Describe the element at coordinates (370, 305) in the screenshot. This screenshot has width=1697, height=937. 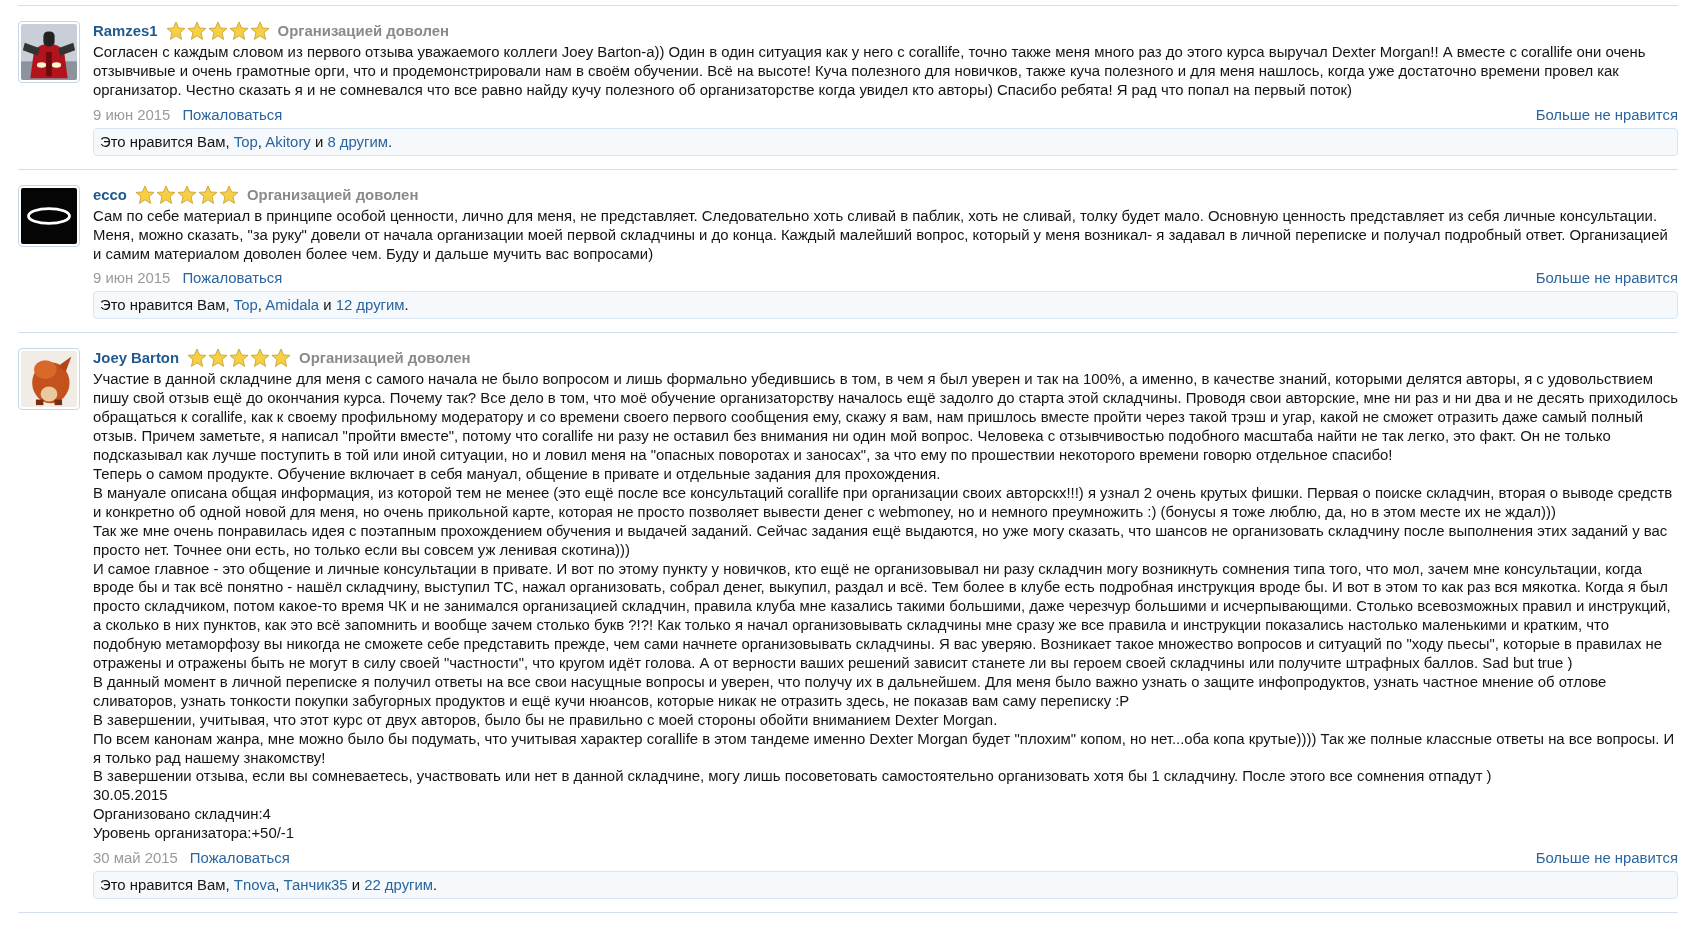
I see `user-link: 12 другим` at that location.